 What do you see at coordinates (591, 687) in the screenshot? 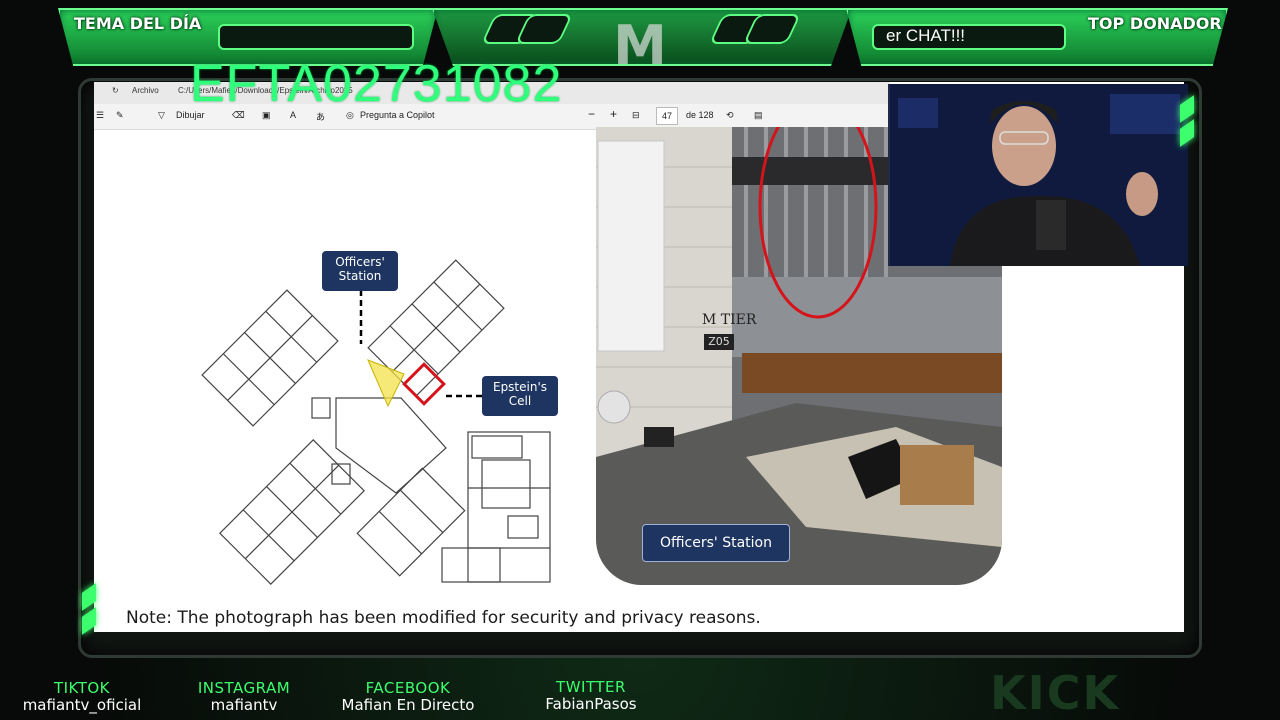
I see `social-network-label: TWITTER` at bounding box center [591, 687].